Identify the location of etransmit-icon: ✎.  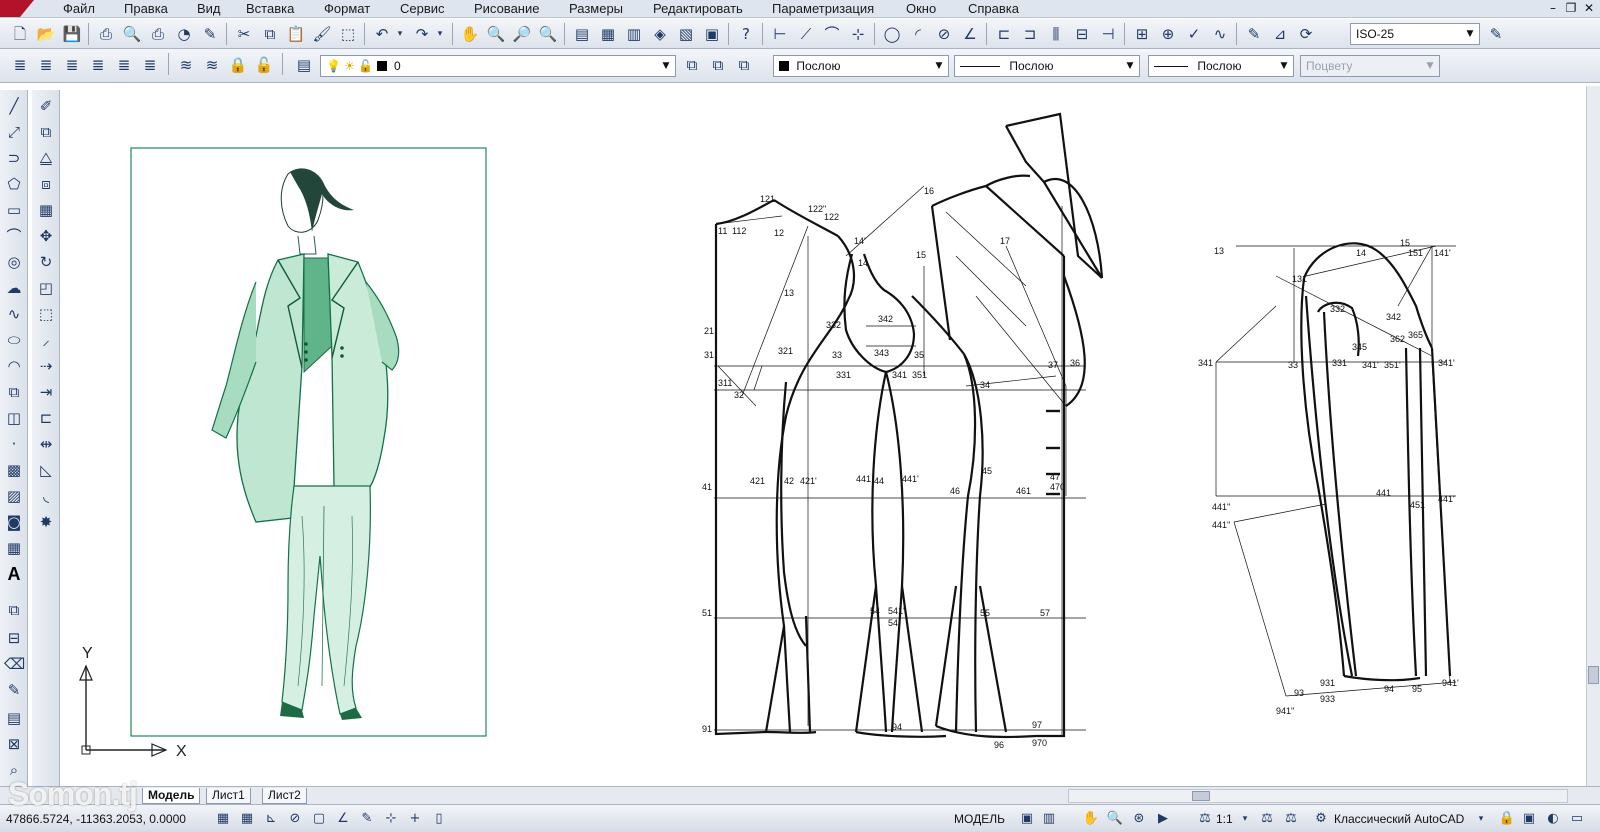
(210, 34).